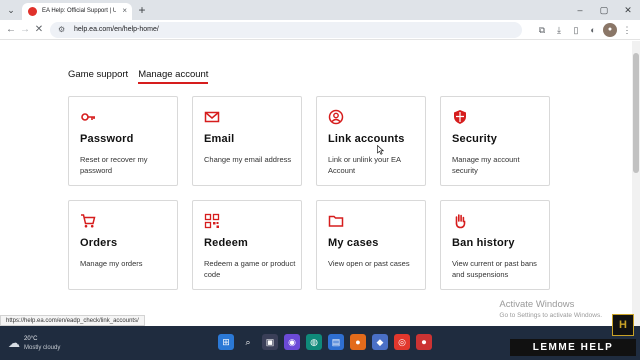 Image resolution: width=640 pixels, height=360 pixels. What do you see at coordinates (366, 139) in the screenshot?
I see `card-title: Link accounts` at bounding box center [366, 139].